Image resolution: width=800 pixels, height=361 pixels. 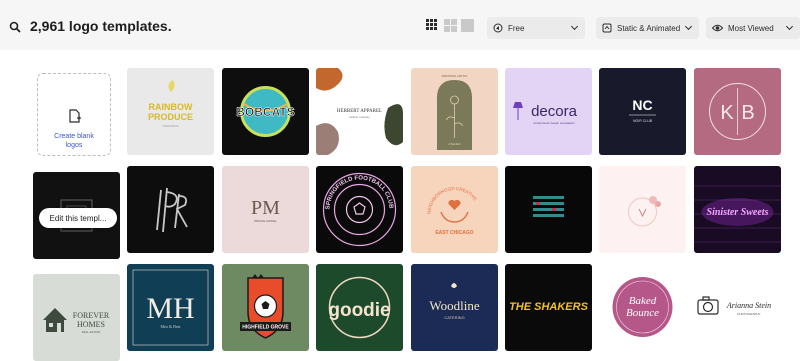 What do you see at coordinates (265, 221) in the screenshot?
I see `pm-tag: PRINCE MODEL` at bounding box center [265, 221].